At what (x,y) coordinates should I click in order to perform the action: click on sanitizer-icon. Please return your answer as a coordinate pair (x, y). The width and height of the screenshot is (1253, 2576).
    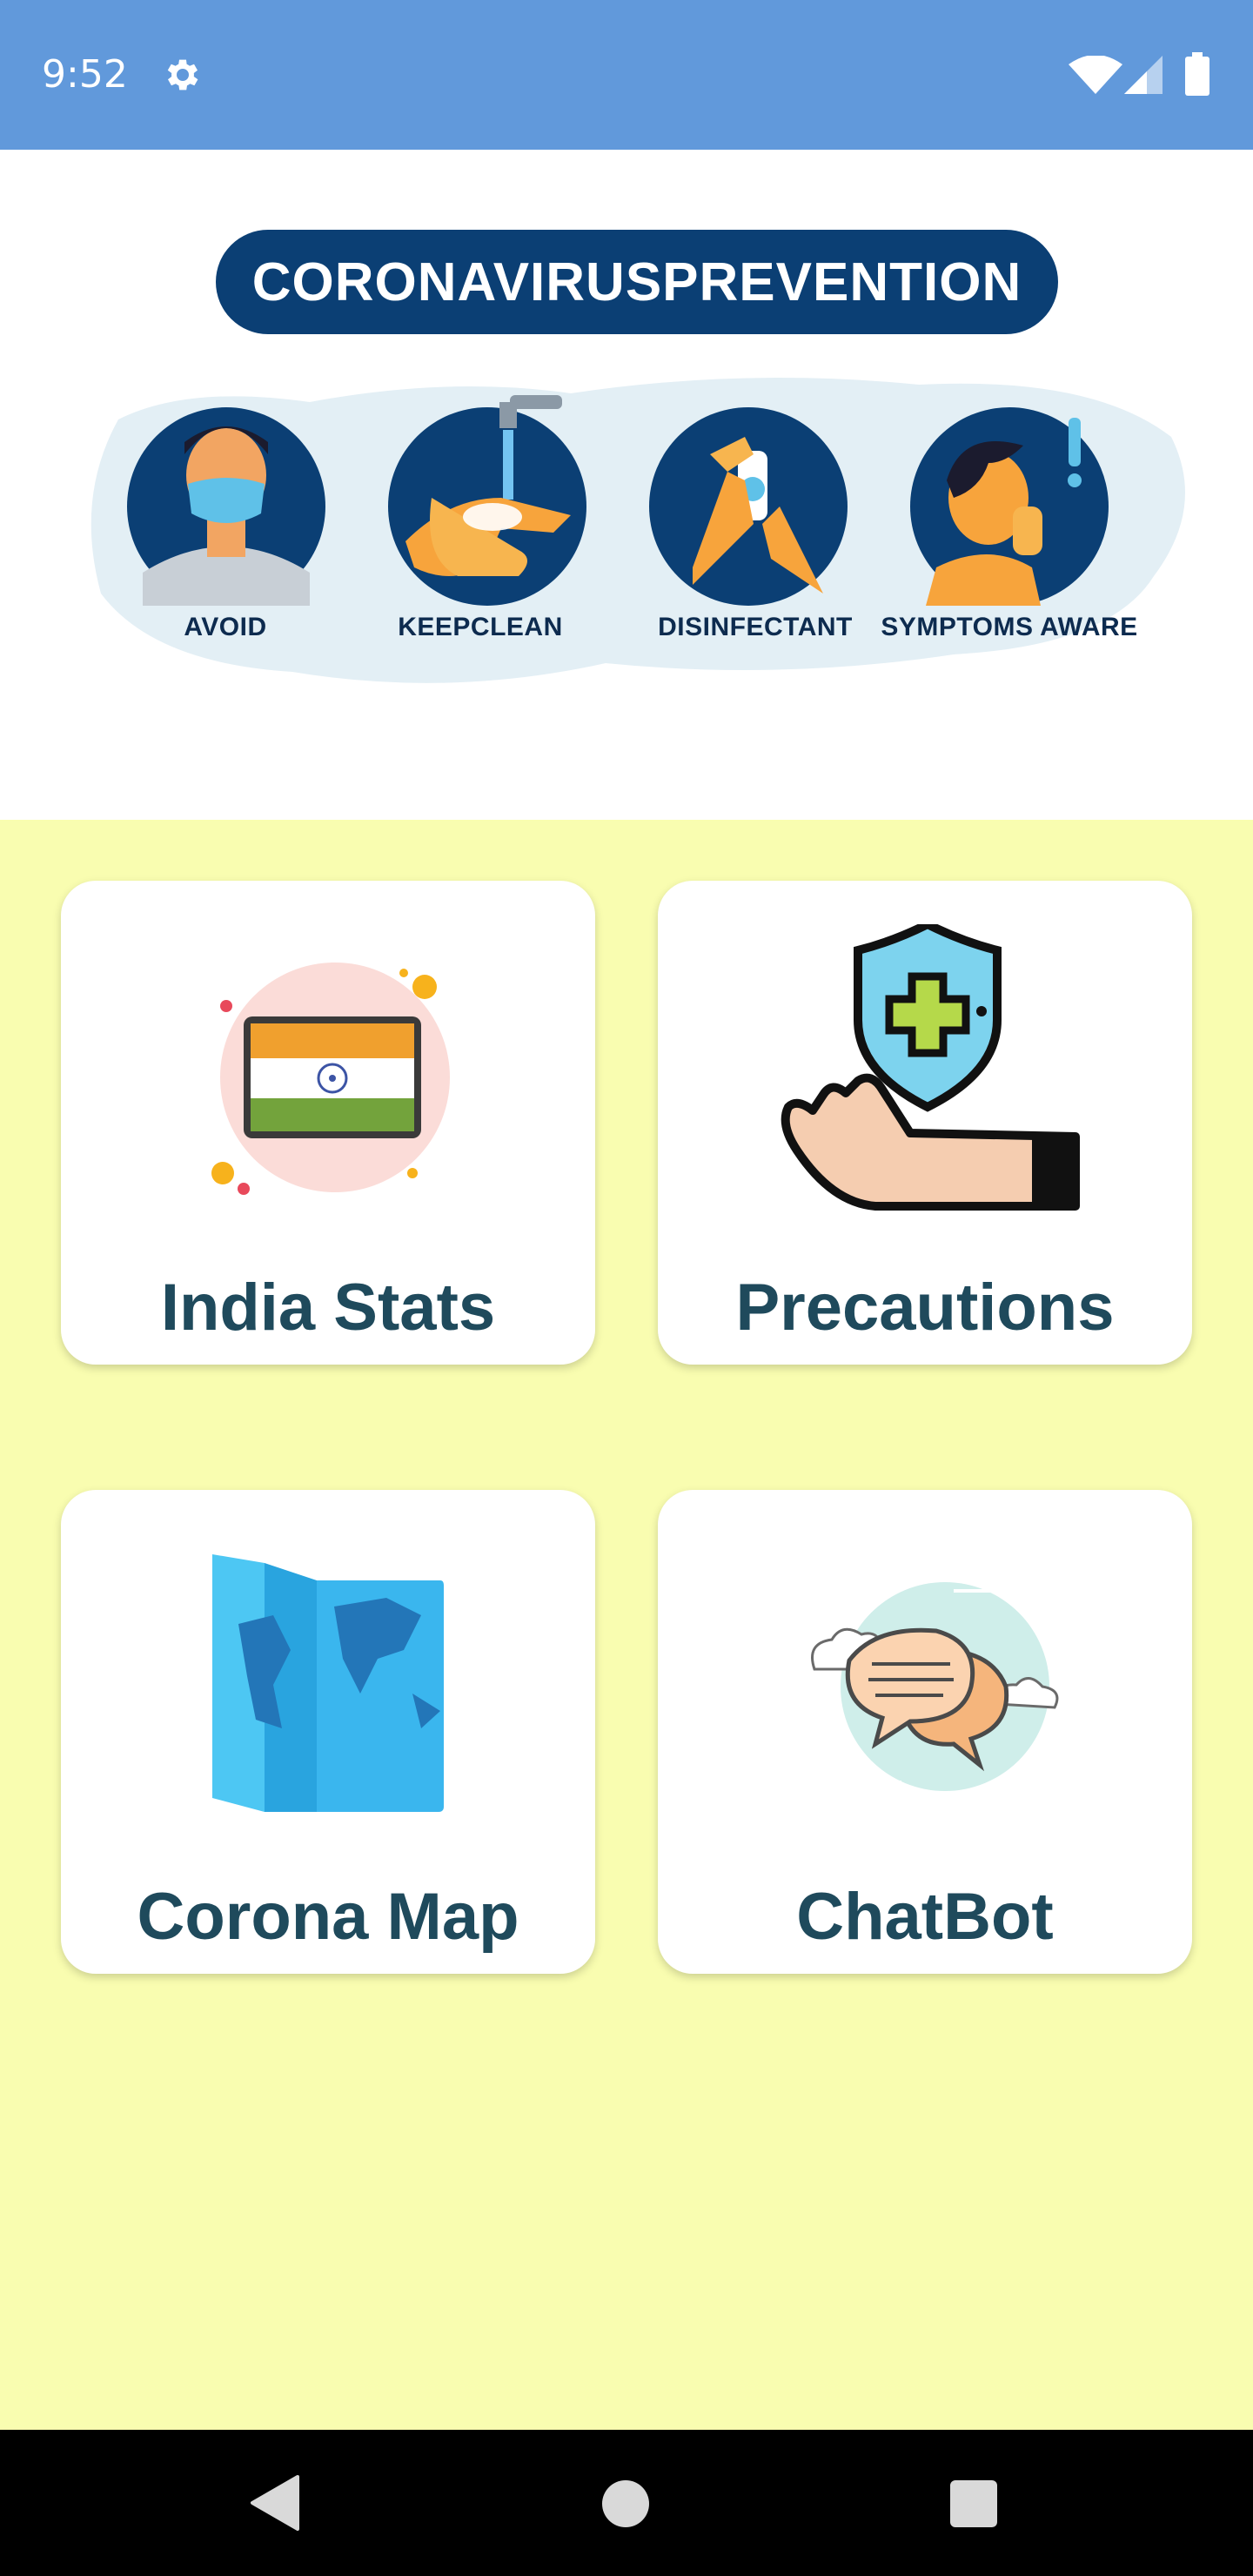
    Looking at the image, I should click on (748, 506).